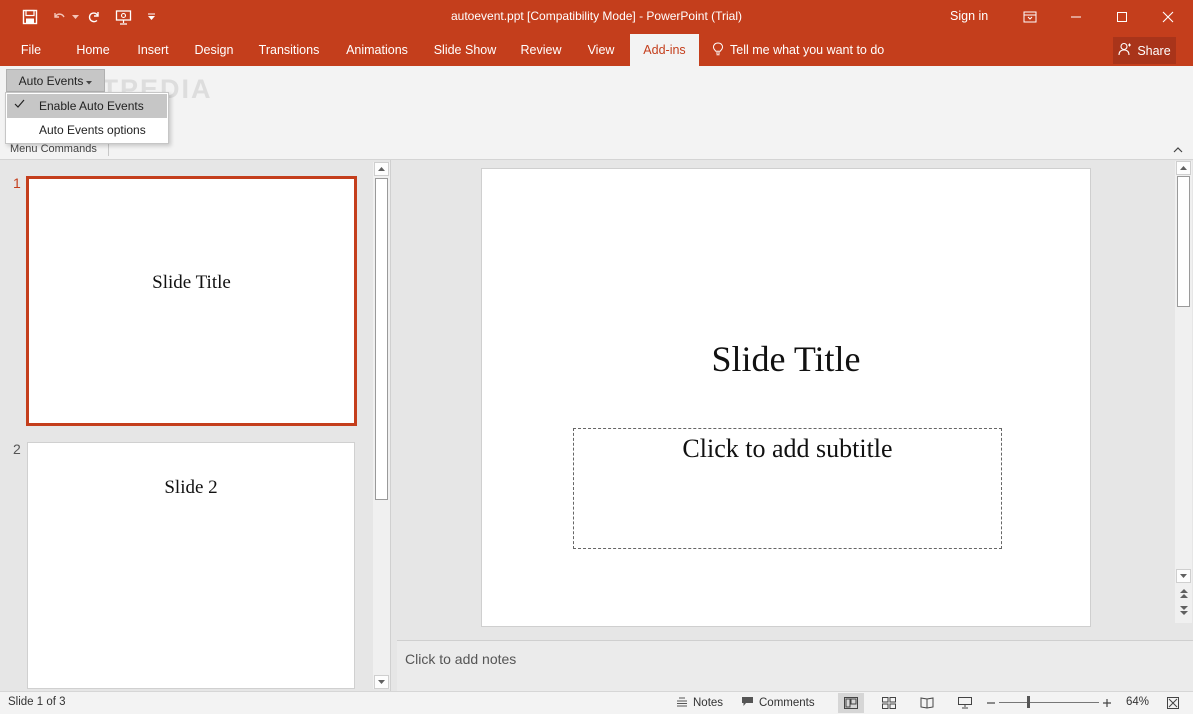  Describe the element at coordinates (1183, 594) in the screenshot. I see `previous-slide-icon` at that location.